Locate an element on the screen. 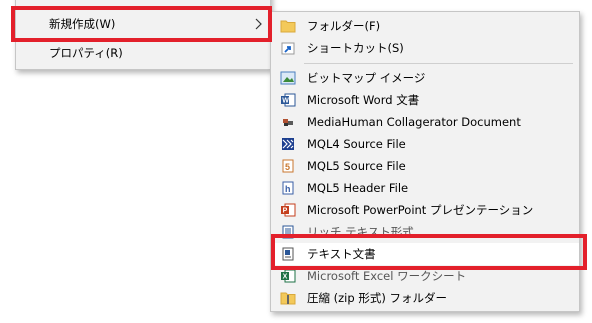 The image size is (592, 323). mql5-source-icon: 5 is located at coordinates (288, 166).